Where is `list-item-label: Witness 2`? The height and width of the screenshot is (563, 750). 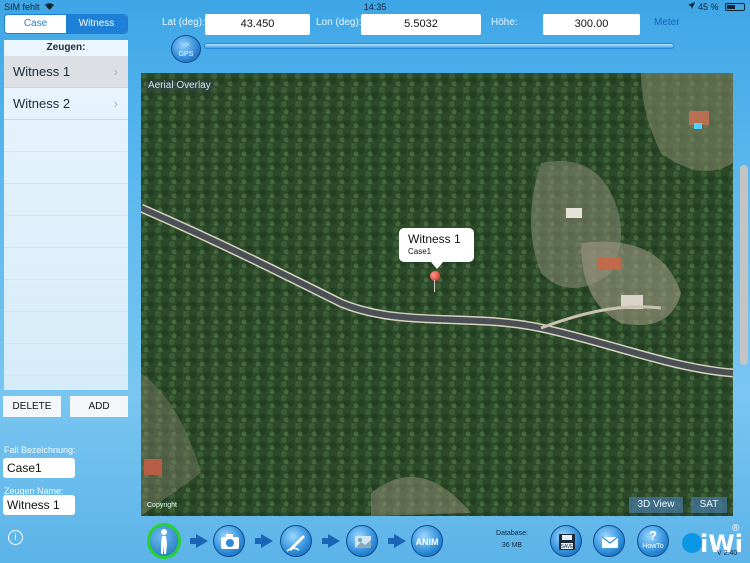
list-item-label: Witness 2 is located at coordinates (42, 103).